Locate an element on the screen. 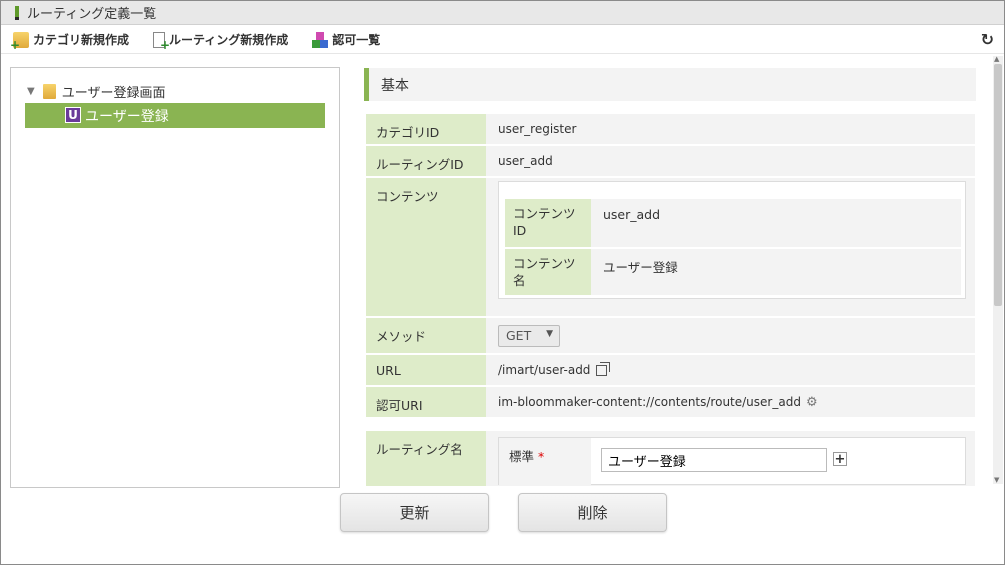 The height and width of the screenshot is (565, 1005). routing-new-label: ルーティング新規作成 is located at coordinates (229, 40).